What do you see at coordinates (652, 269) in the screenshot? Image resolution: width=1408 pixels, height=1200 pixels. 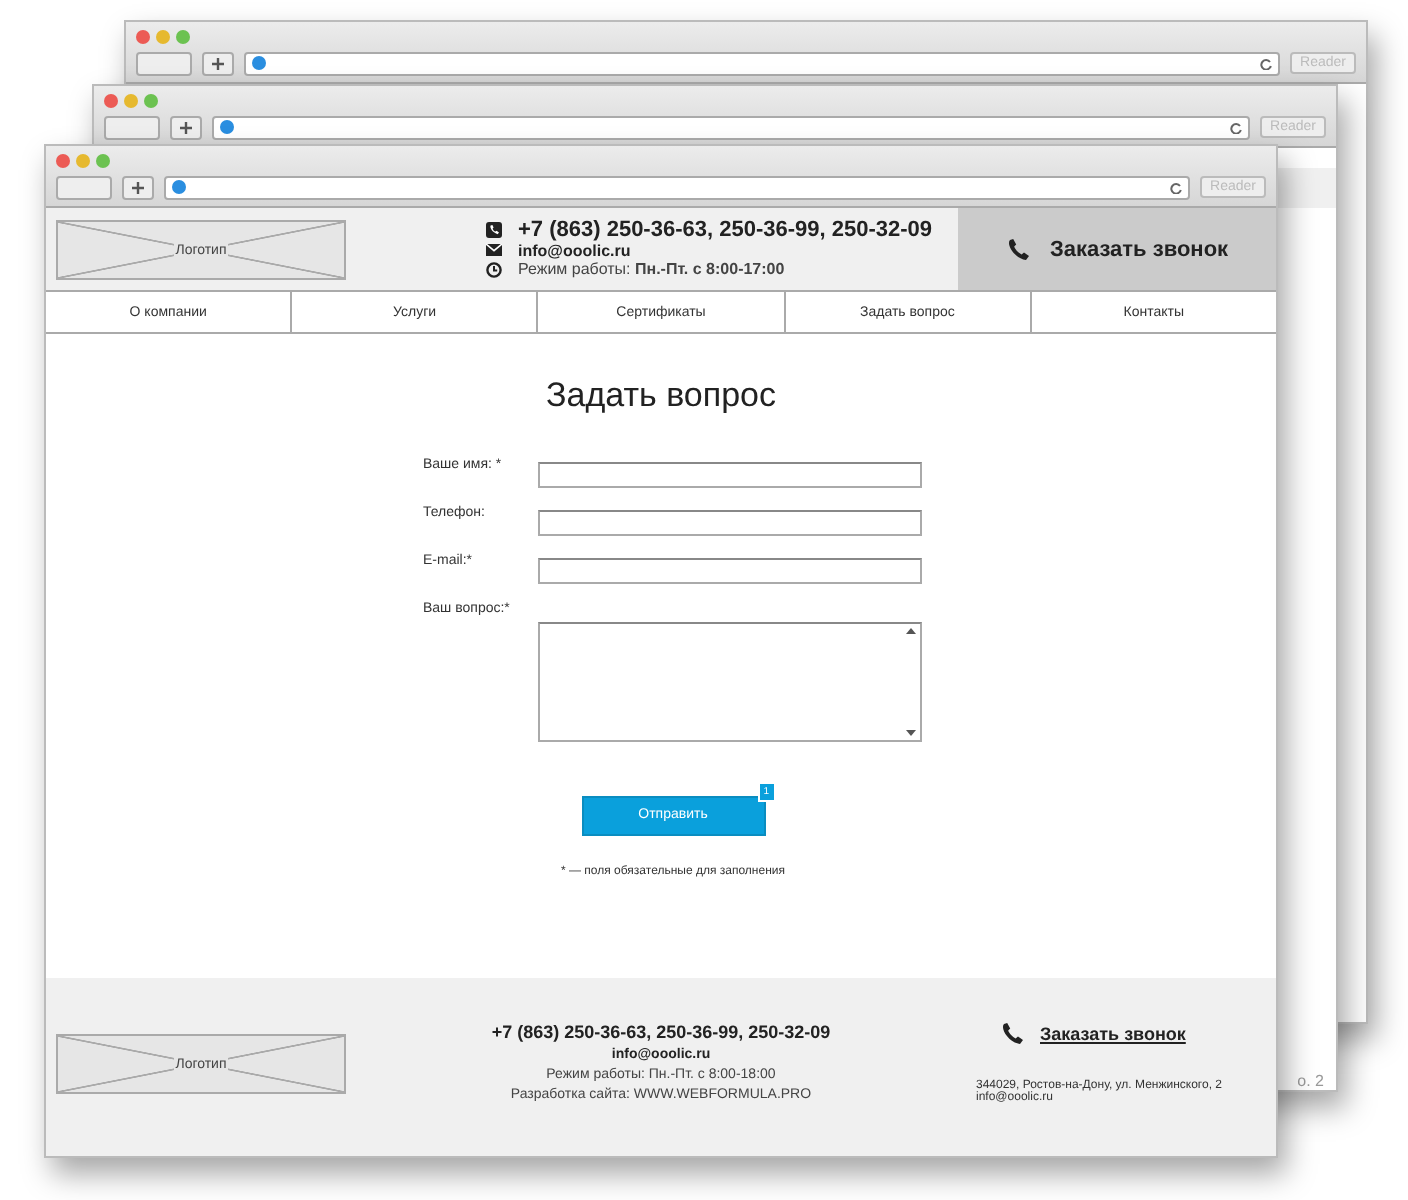 I see `working-hours: Режим работы: Пн.-Пт. с 8:00-17:00` at bounding box center [652, 269].